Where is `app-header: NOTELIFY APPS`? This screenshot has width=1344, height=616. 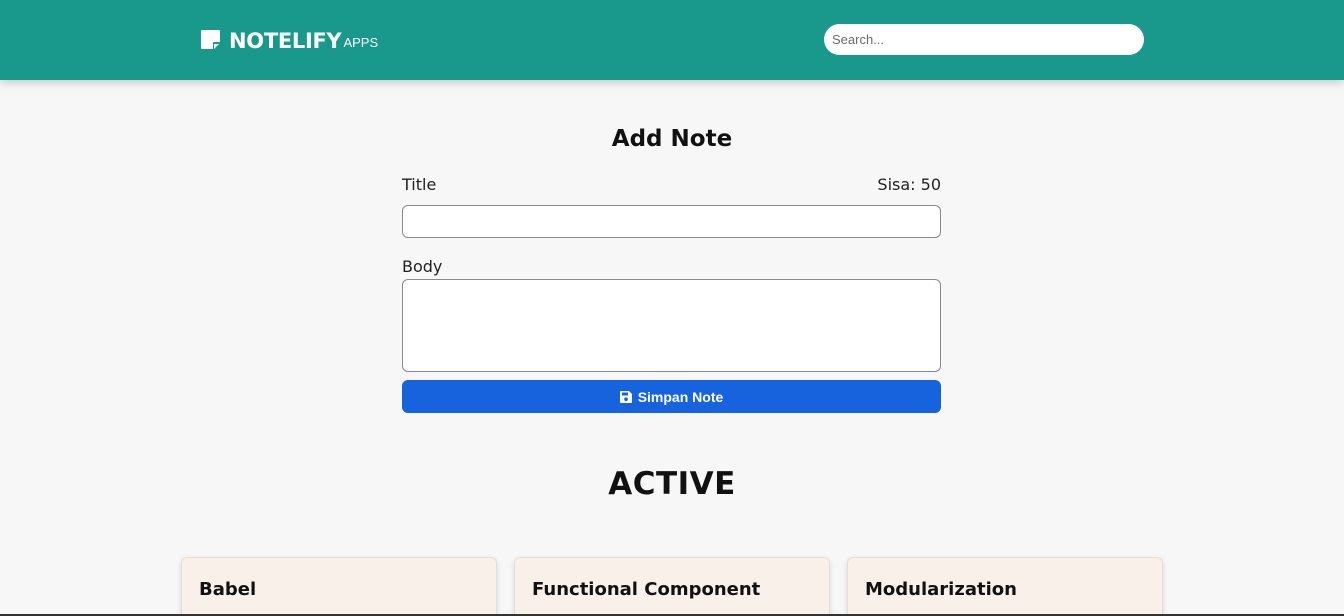 app-header: NOTELIFY APPS is located at coordinates (672, 40).